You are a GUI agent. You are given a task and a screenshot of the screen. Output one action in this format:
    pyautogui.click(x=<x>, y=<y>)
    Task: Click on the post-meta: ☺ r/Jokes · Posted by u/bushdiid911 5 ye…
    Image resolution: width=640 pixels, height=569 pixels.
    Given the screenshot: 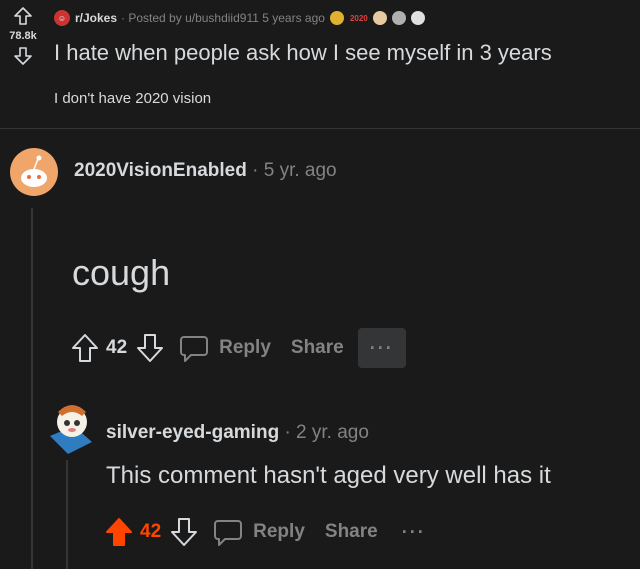 What is the action you would take?
    pyautogui.click(x=239, y=18)
    